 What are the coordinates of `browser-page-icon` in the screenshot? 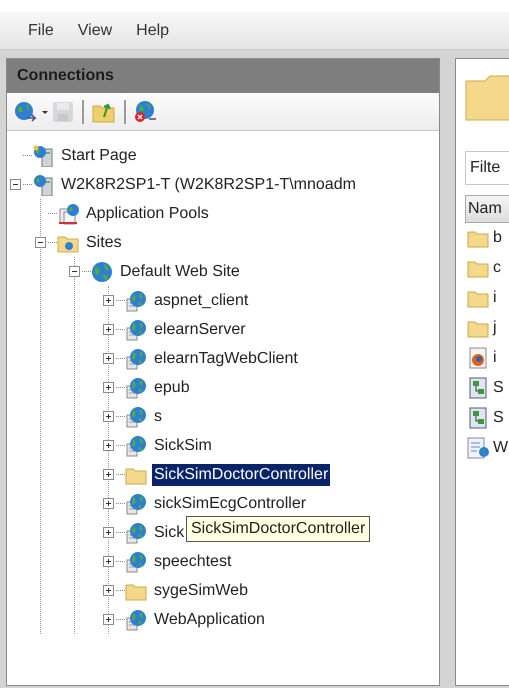 It's located at (478, 358).